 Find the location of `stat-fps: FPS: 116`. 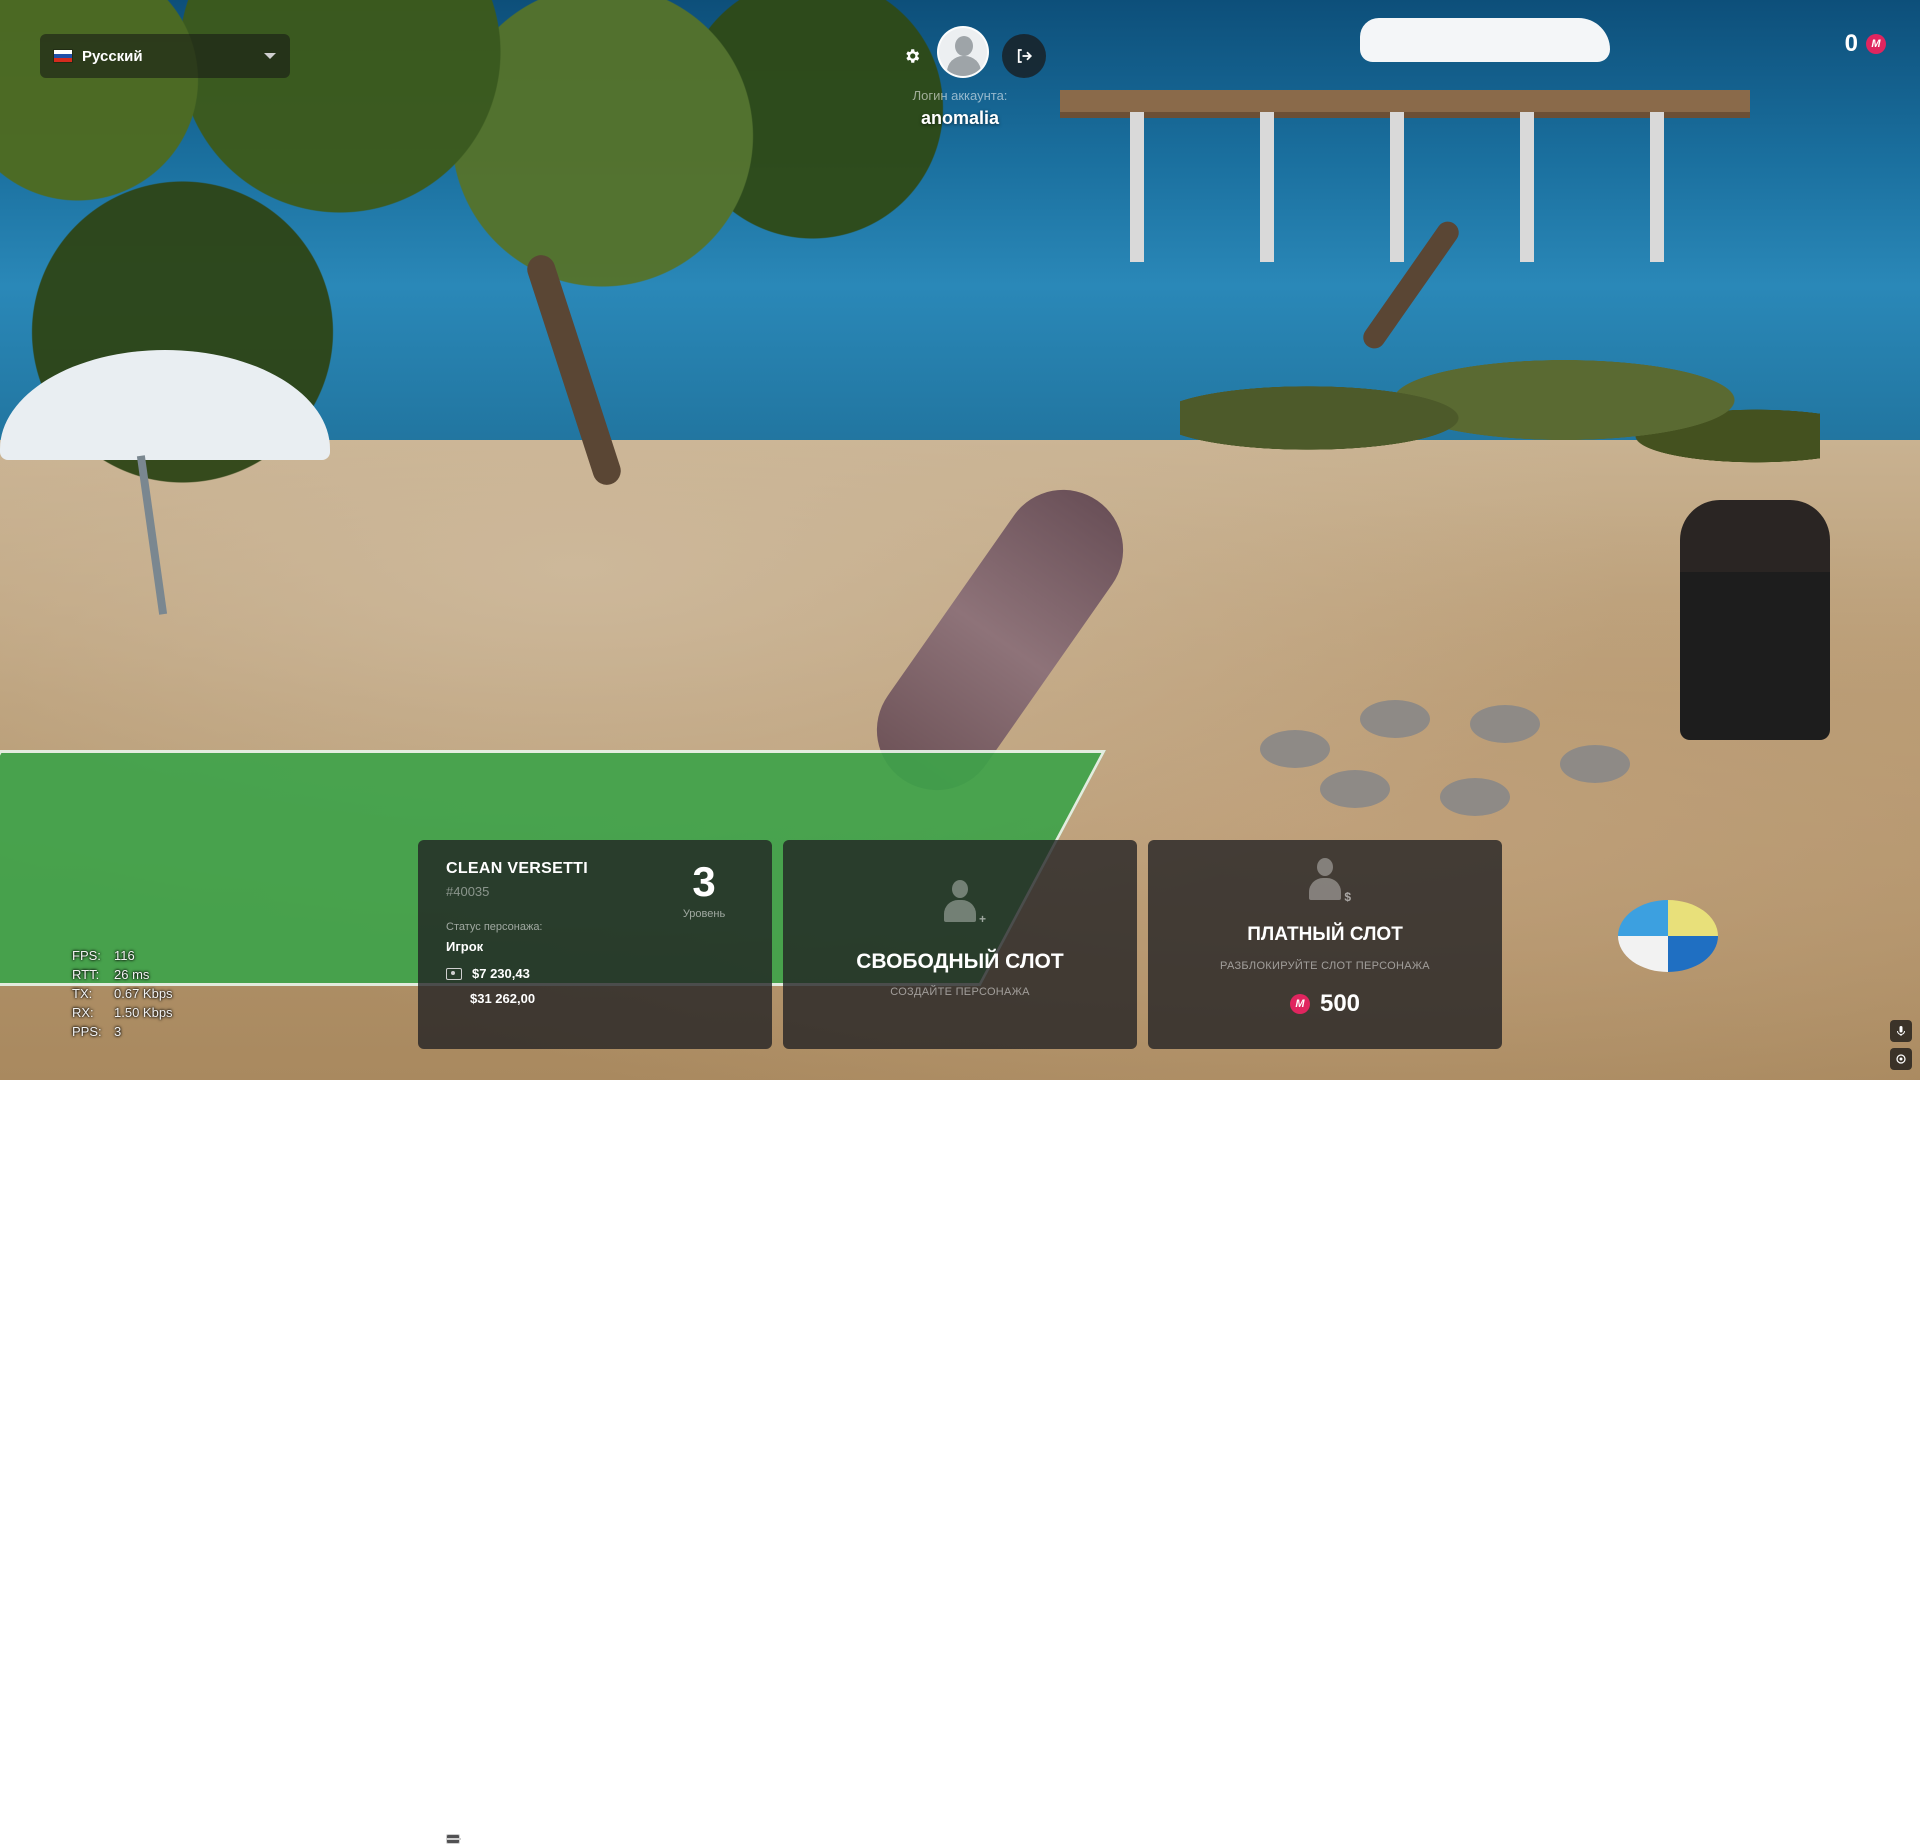

stat-fps: FPS: 116 is located at coordinates (122, 955).